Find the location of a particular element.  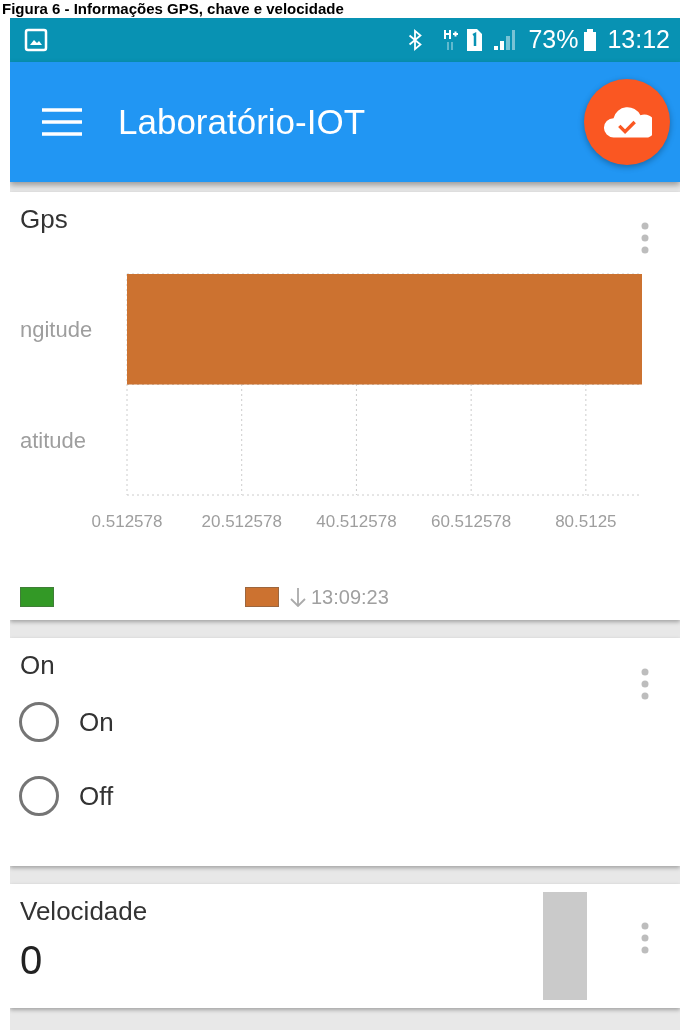

image-icon is located at coordinates (36, 40).